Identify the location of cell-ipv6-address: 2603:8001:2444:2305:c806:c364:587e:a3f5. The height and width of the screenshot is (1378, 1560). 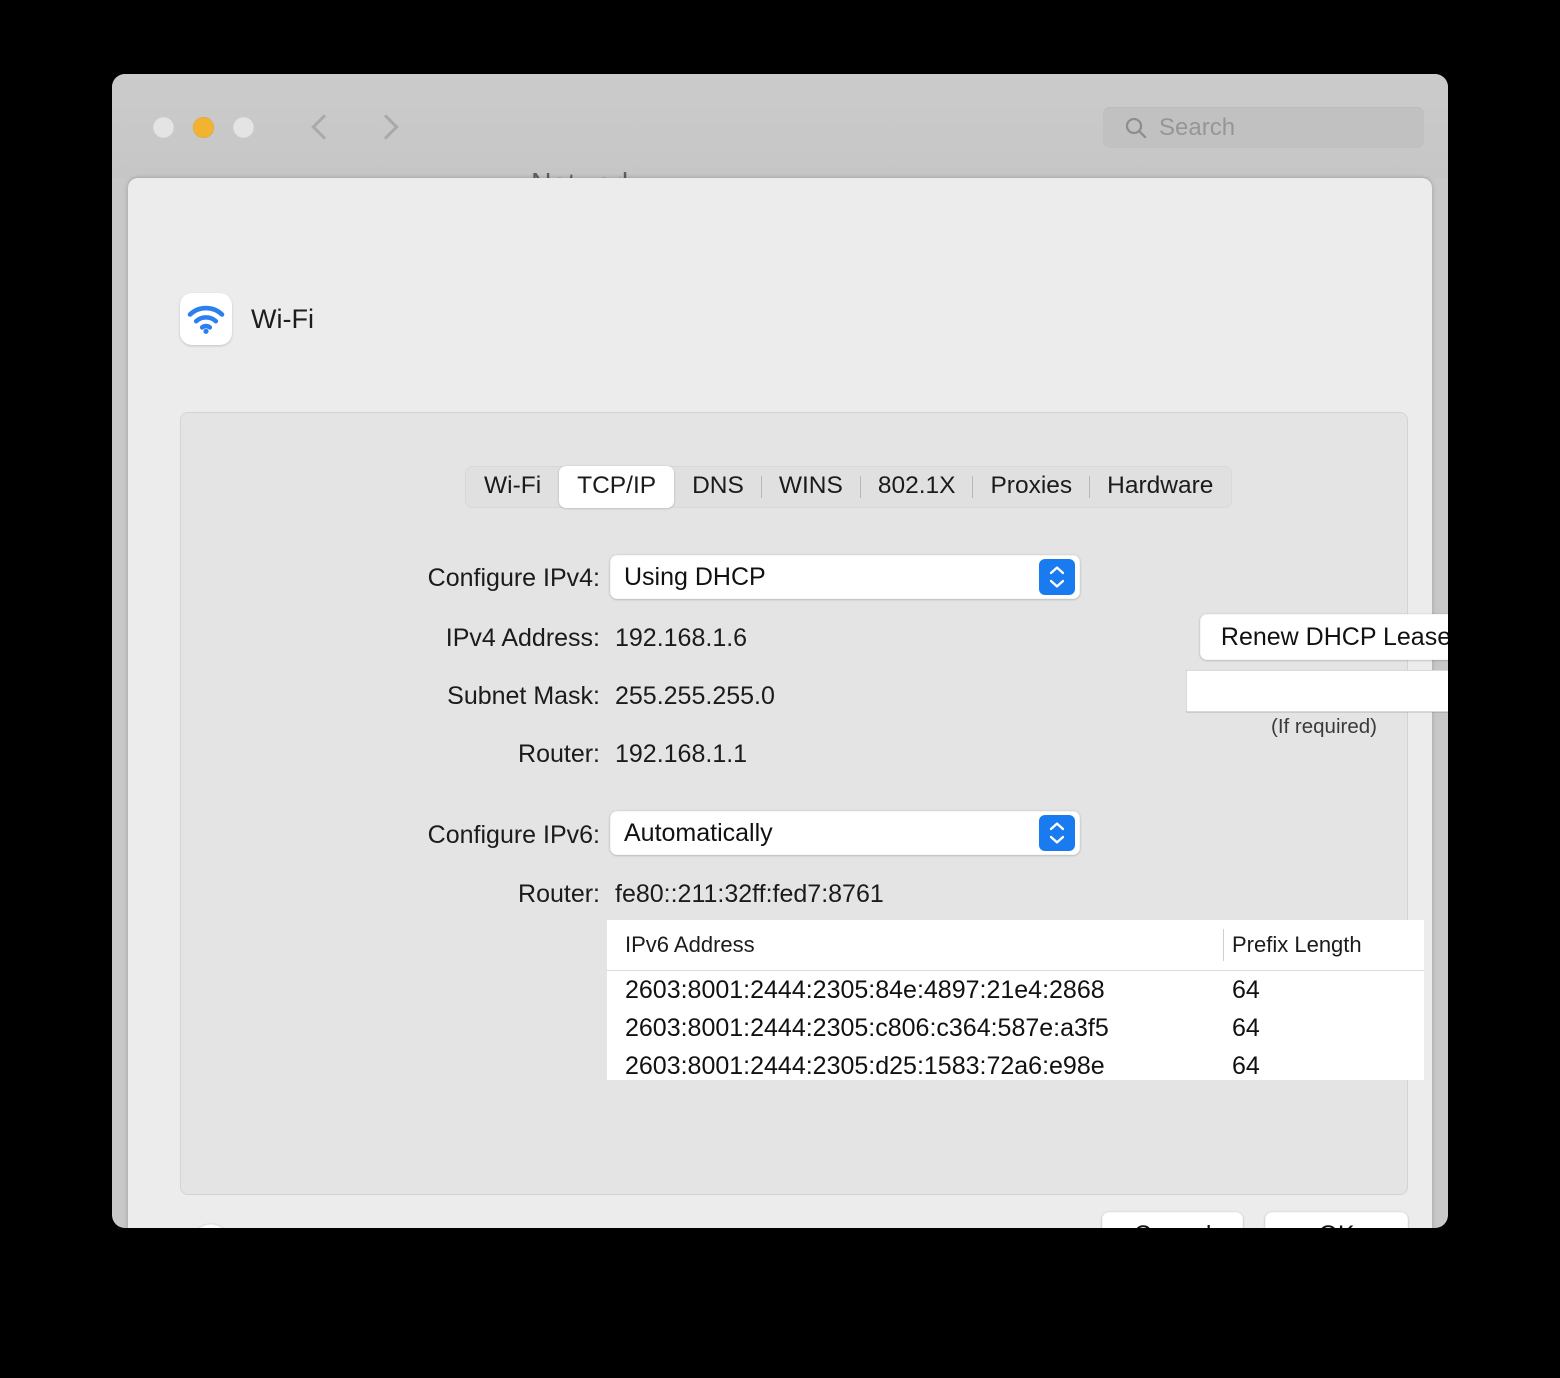
(867, 1027).